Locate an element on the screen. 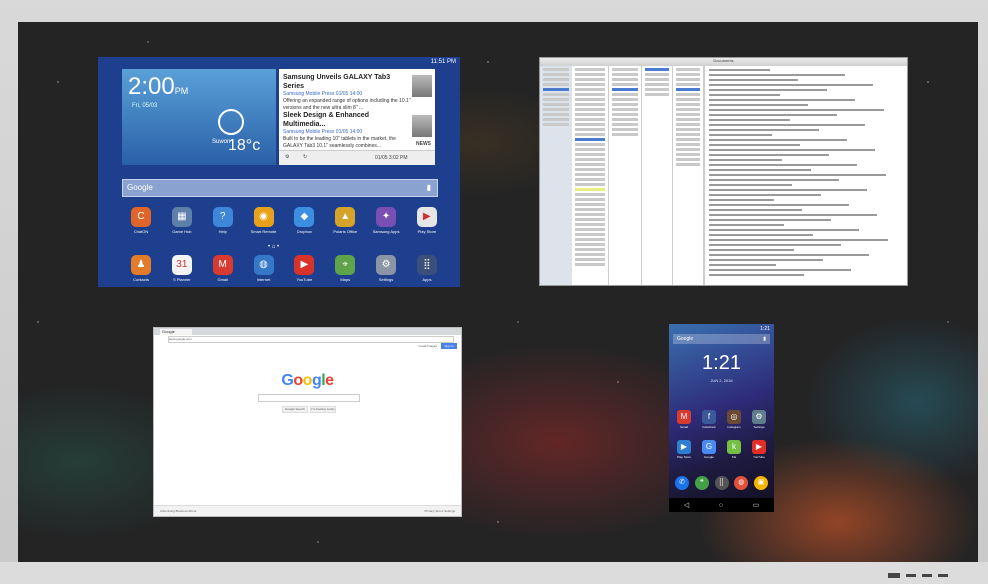  app-chaton: C ChatON is located at coordinates (141, 220).